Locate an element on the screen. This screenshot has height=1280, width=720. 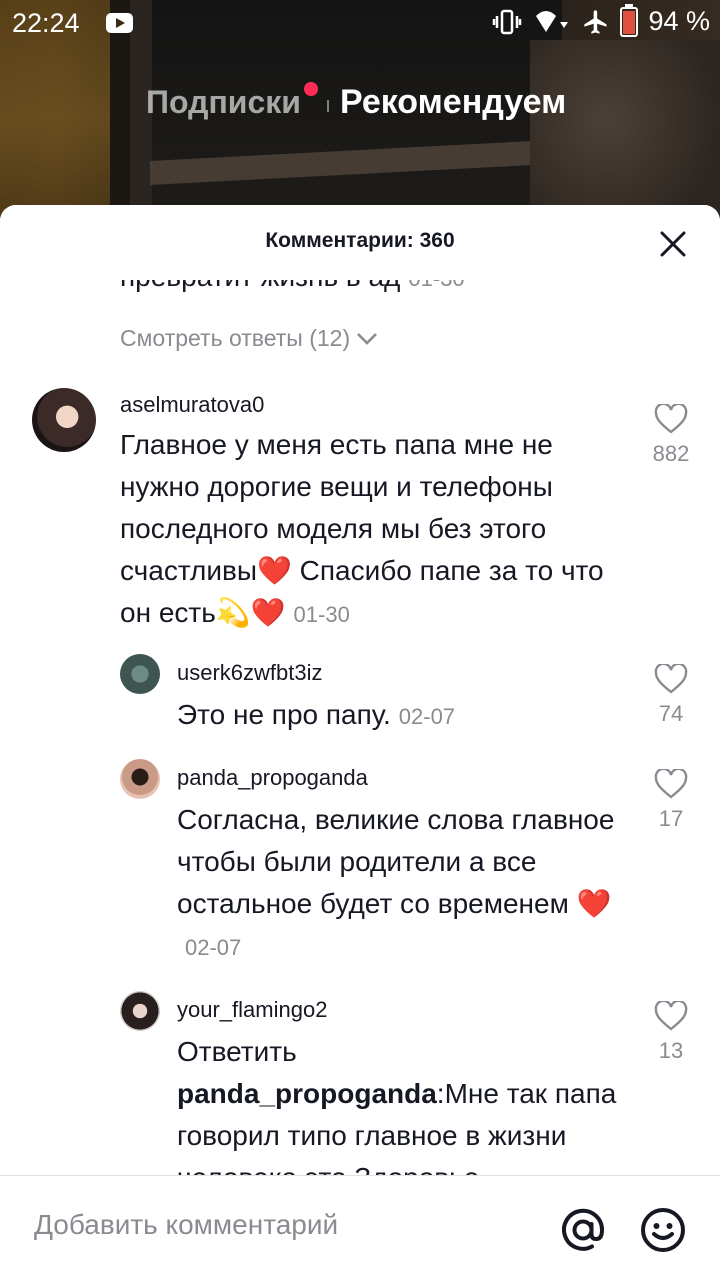
status-time: 22:24 is located at coordinates (46, 23).